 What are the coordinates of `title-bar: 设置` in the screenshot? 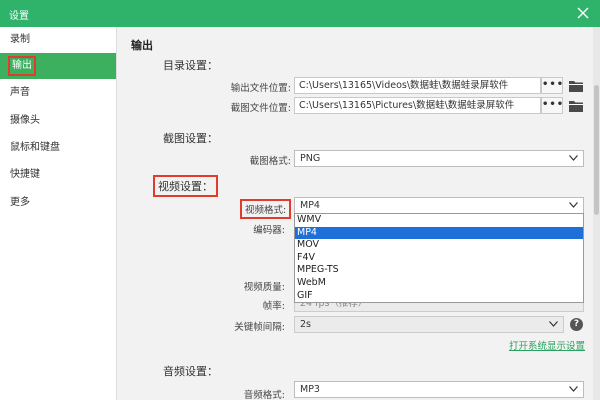 It's located at (300, 13).